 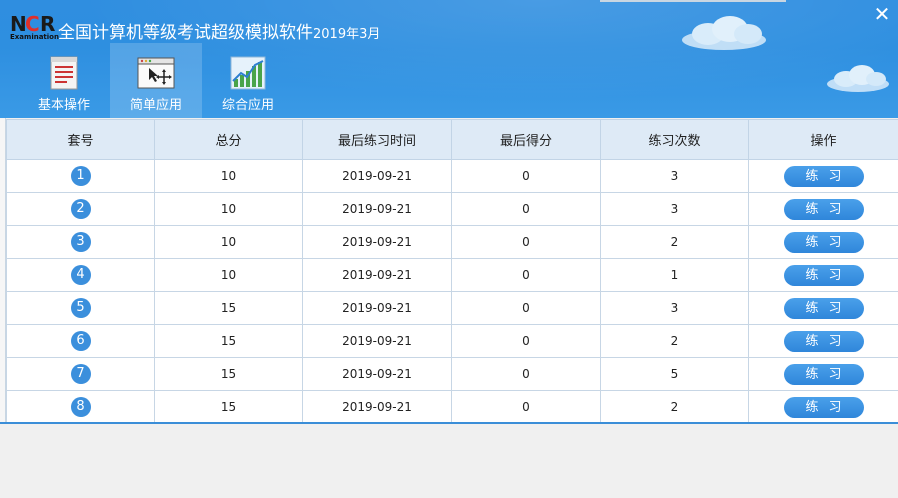 What do you see at coordinates (63, 105) in the screenshot?
I see `tab-label: 基本操作` at bounding box center [63, 105].